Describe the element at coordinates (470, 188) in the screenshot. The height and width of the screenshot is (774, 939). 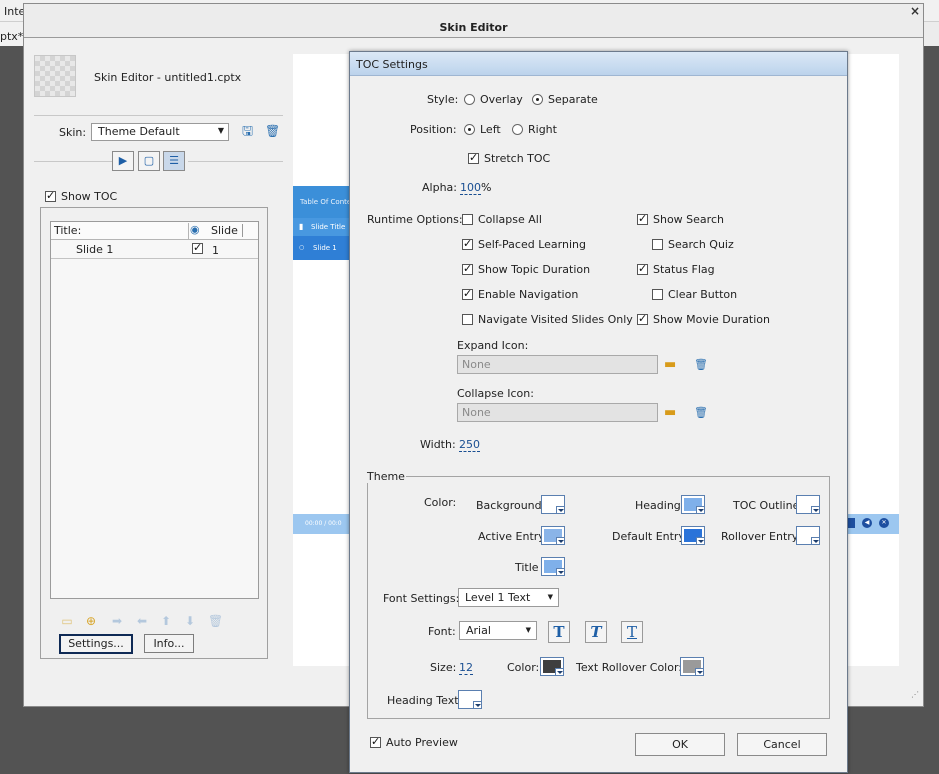
I see `alpha-value: 100` at that location.